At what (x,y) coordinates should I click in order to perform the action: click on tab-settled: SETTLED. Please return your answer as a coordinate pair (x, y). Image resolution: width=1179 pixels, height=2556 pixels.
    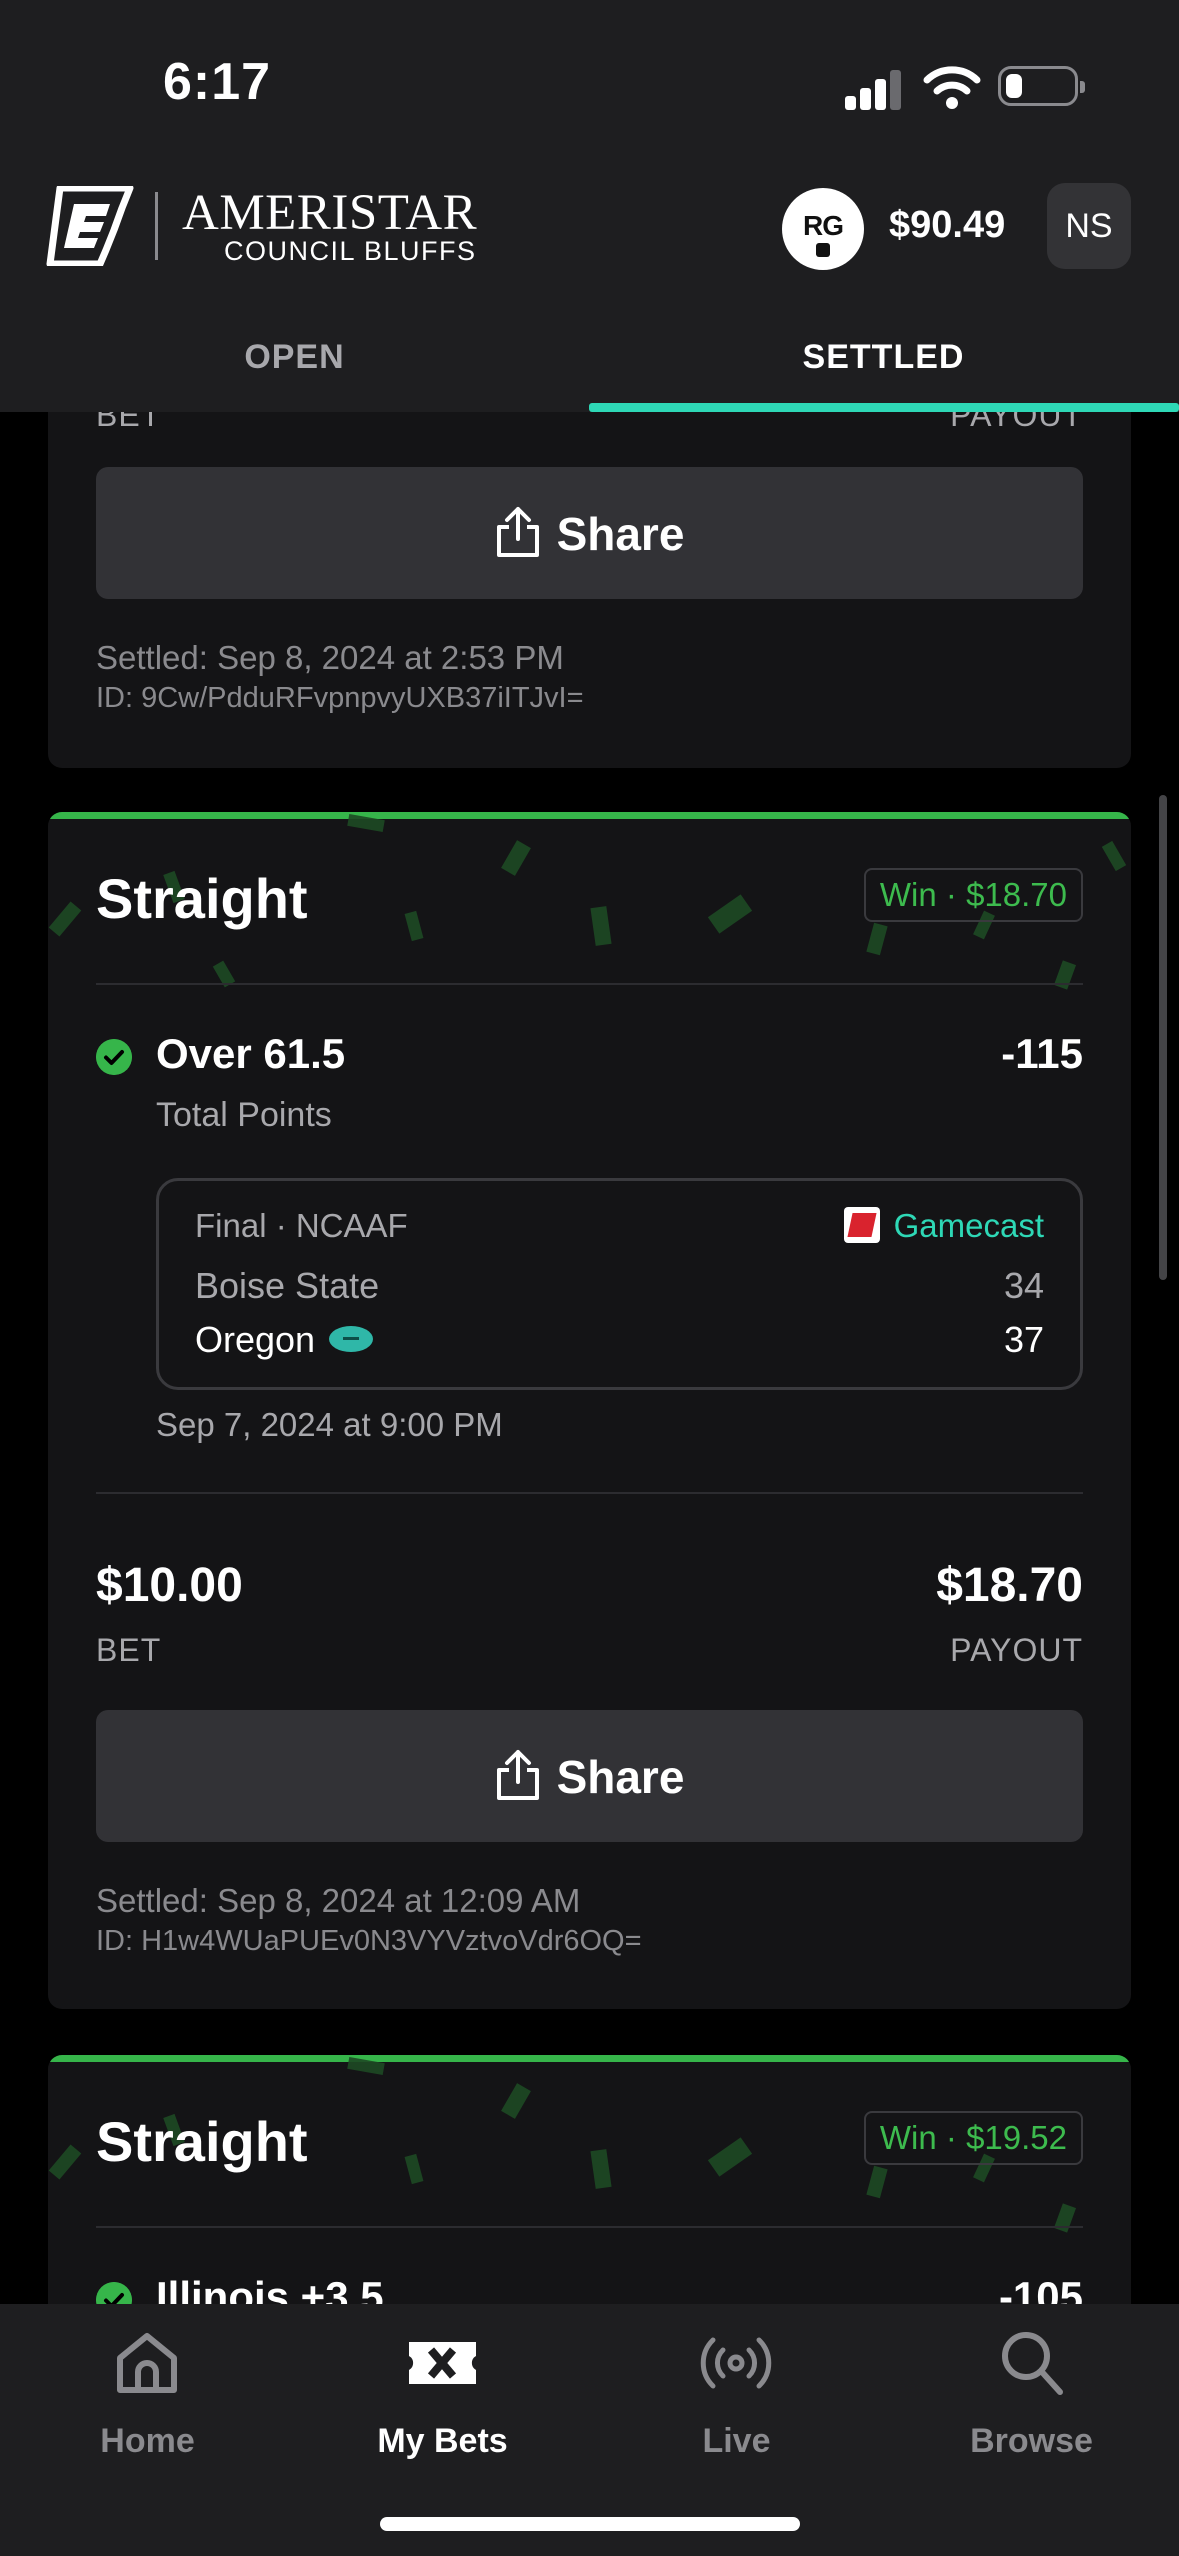
    Looking at the image, I should click on (883, 357).